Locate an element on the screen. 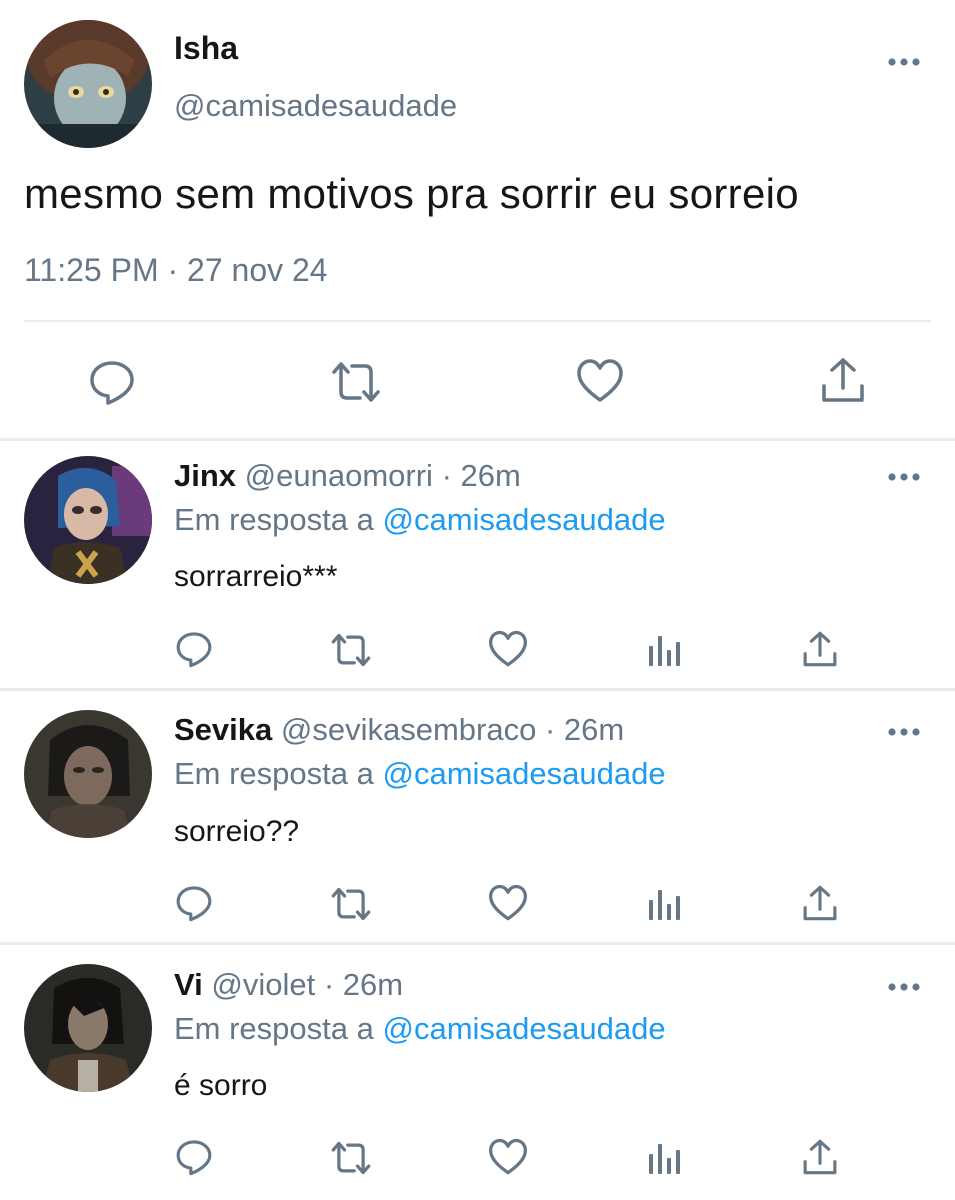 Image resolution: width=955 pixels, height=1200 pixels. main-divider is located at coordinates (477, 321).